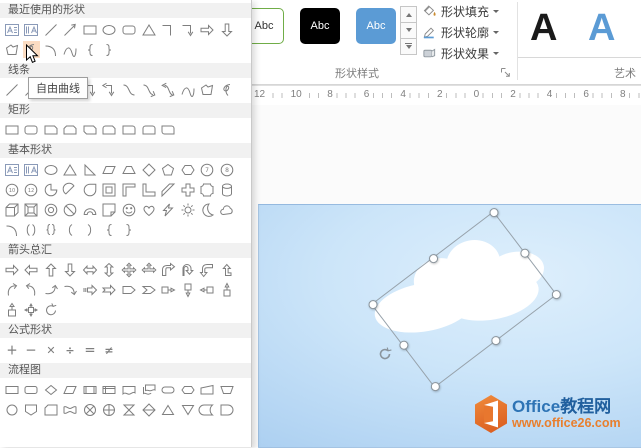  Describe the element at coordinates (89, 169) in the screenshot. I see `shape-right-triangle-icon` at that location.